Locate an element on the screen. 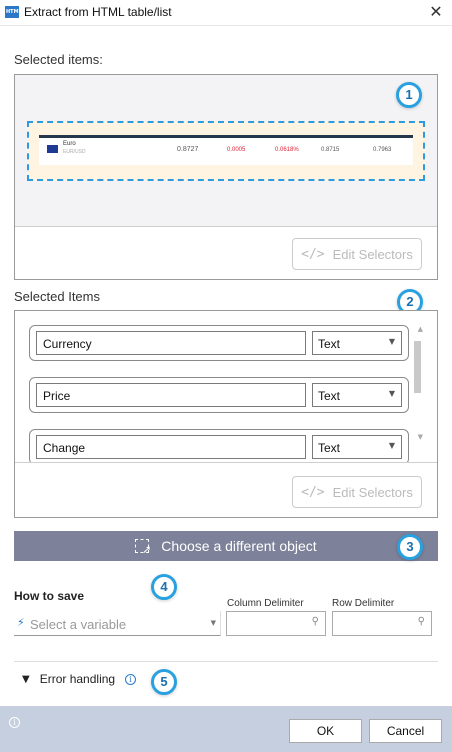 The width and height of the screenshot is (452, 752). scroll-down-icon: ▼ is located at coordinates (420, 437).